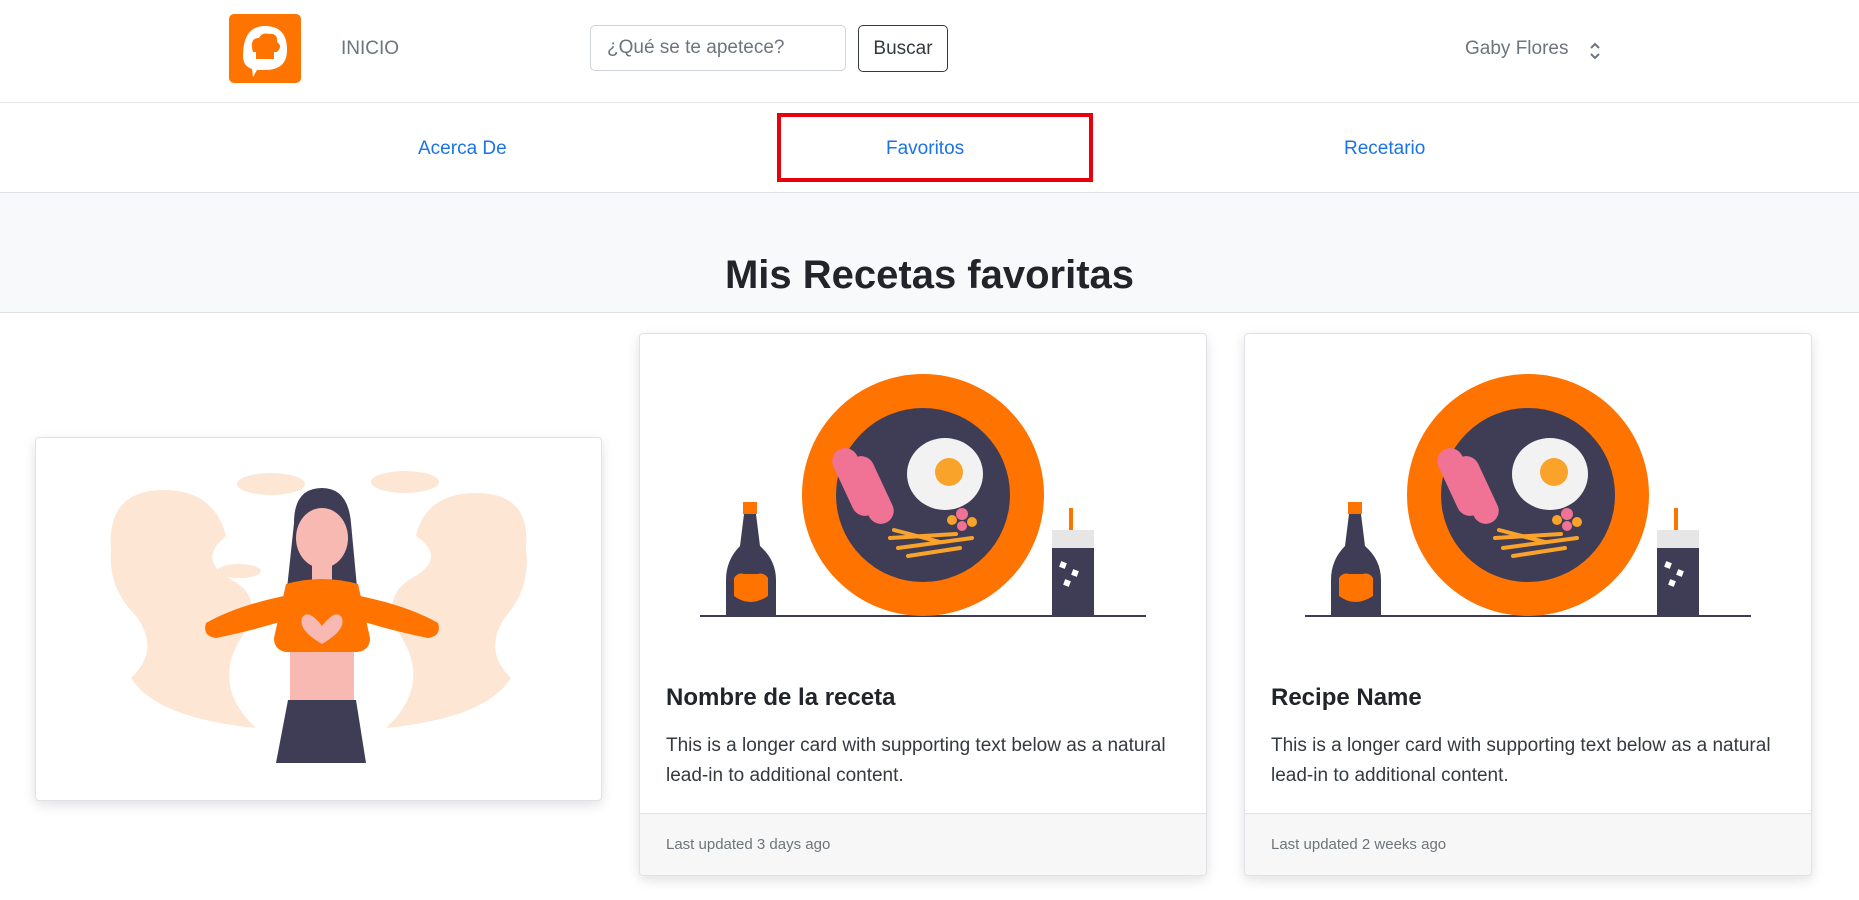 The width and height of the screenshot is (1859, 900). What do you see at coordinates (923, 844) in the screenshot?
I see `card-footer: Last updated 3 days ago` at bounding box center [923, 844].